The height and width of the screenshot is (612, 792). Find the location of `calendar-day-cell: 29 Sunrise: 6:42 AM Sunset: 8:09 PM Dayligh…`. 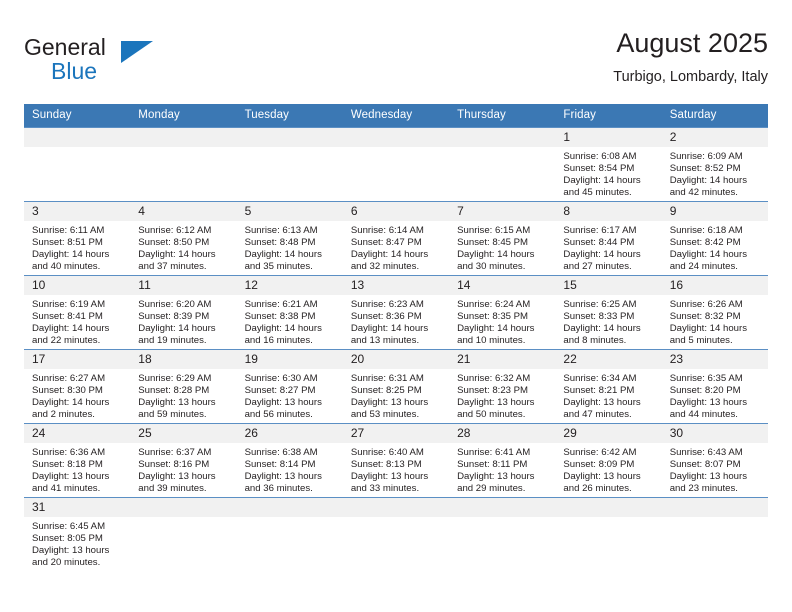

calendar-day-cell: 29 Sunrise: 6:42 AM Sunset: 8:09 PM Dayligh… is located at coordinates (608, 460).